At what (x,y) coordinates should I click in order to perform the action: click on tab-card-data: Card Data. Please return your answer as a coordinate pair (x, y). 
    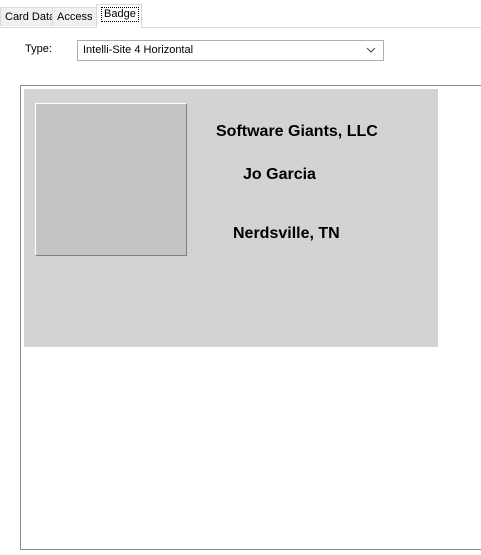
    Looking at the image, I should click on (28, 16).